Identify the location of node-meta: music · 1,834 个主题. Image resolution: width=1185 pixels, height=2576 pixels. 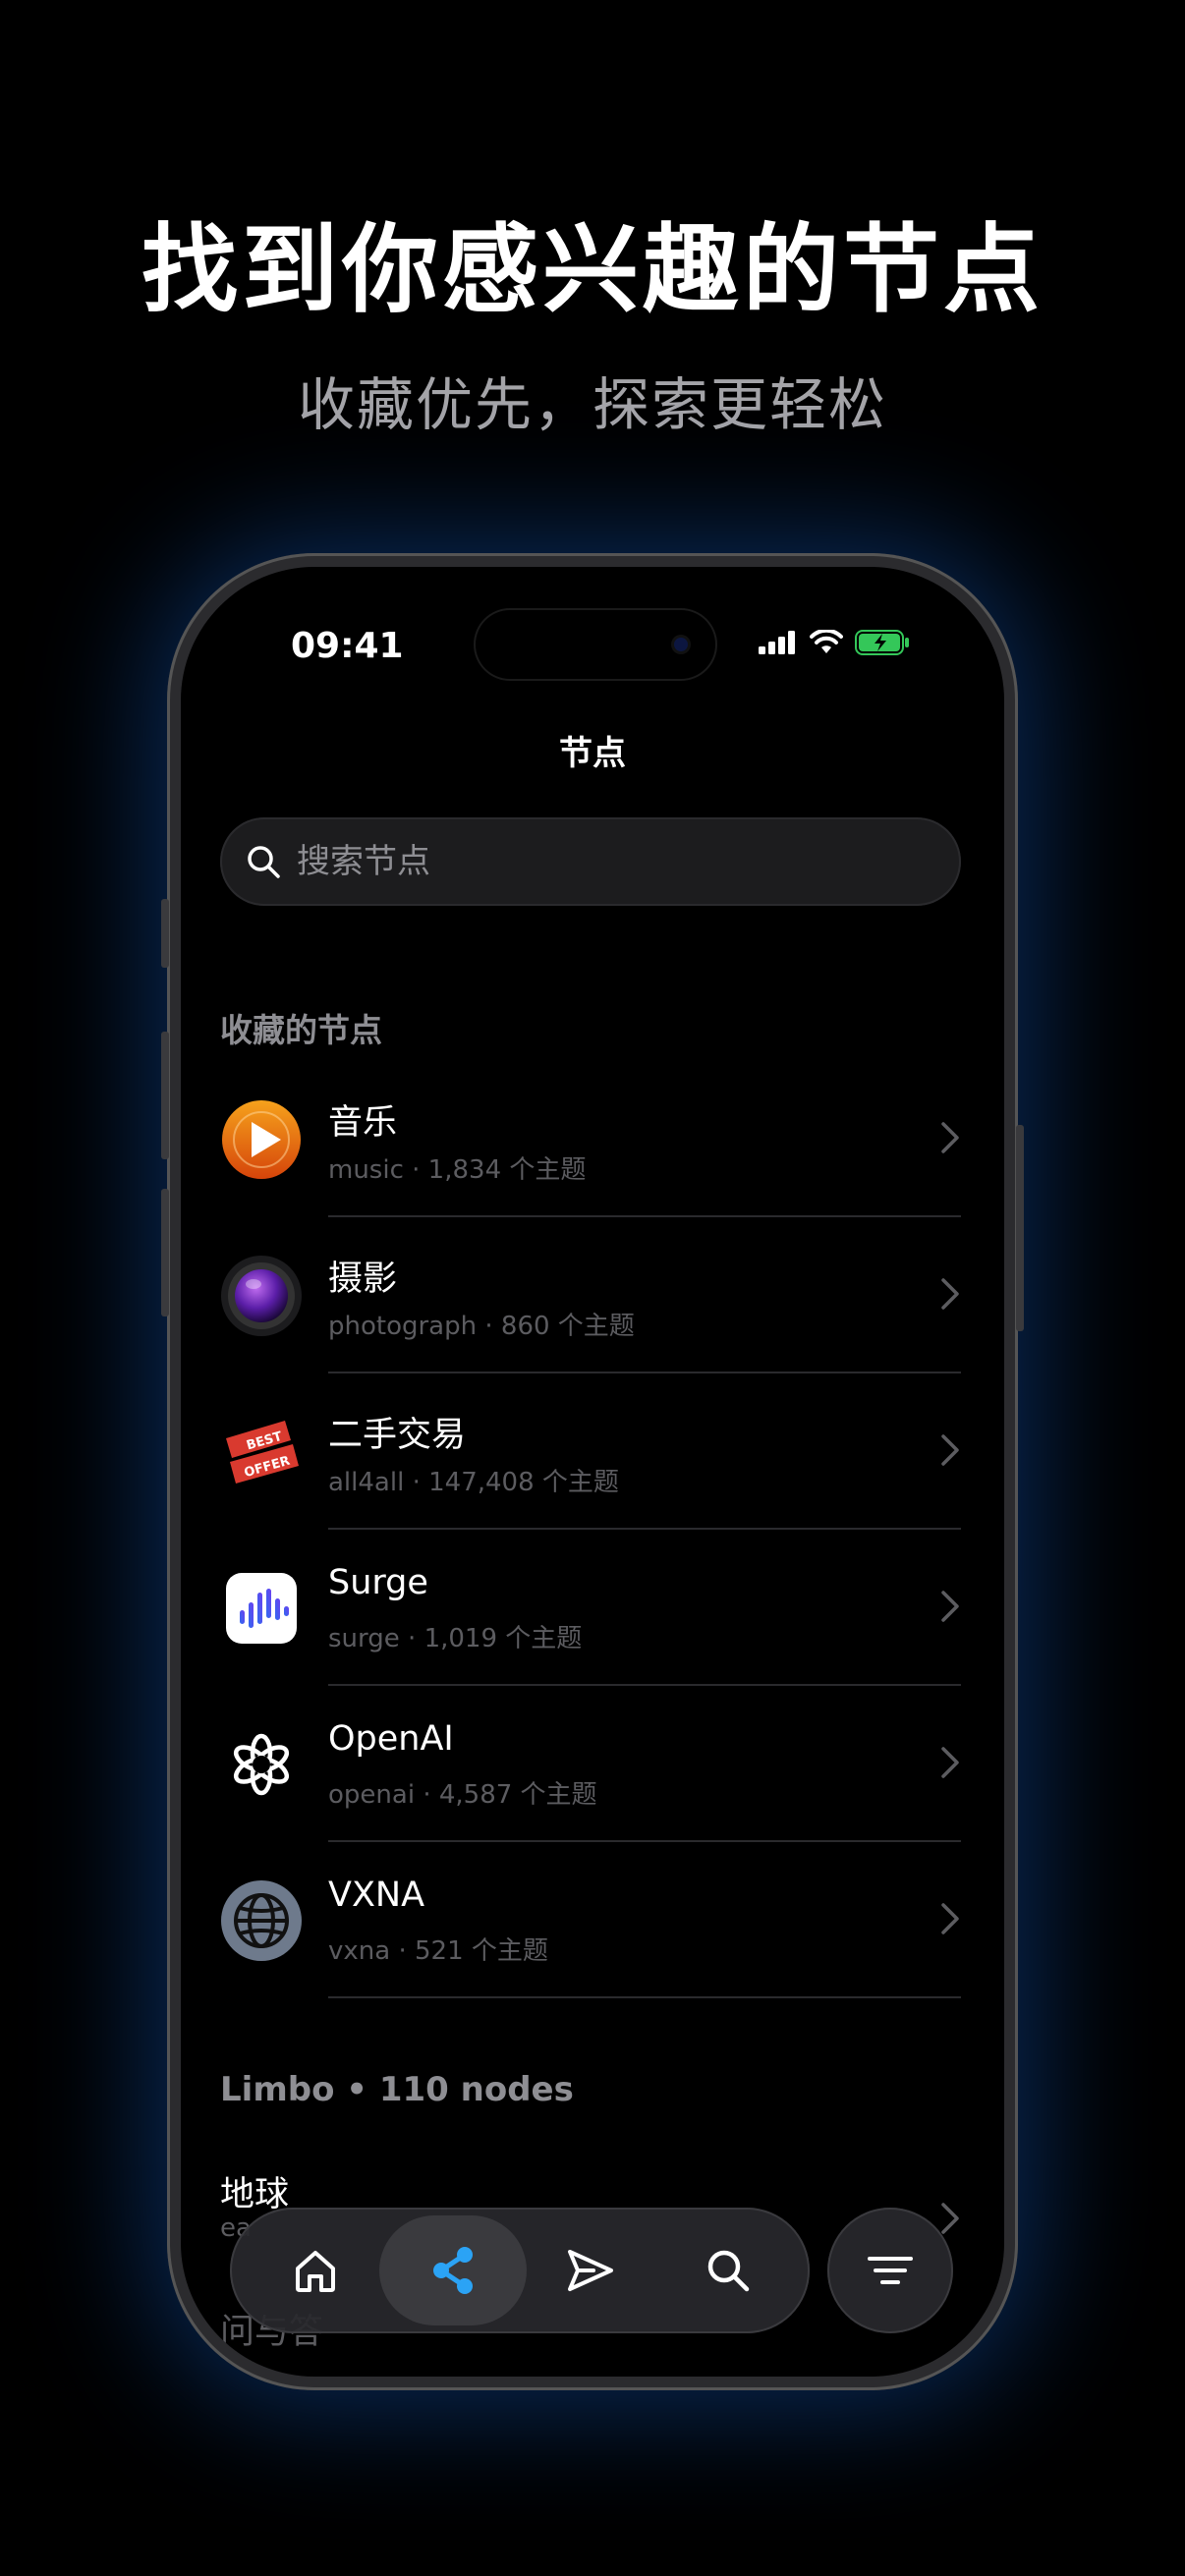
(458, 1170).